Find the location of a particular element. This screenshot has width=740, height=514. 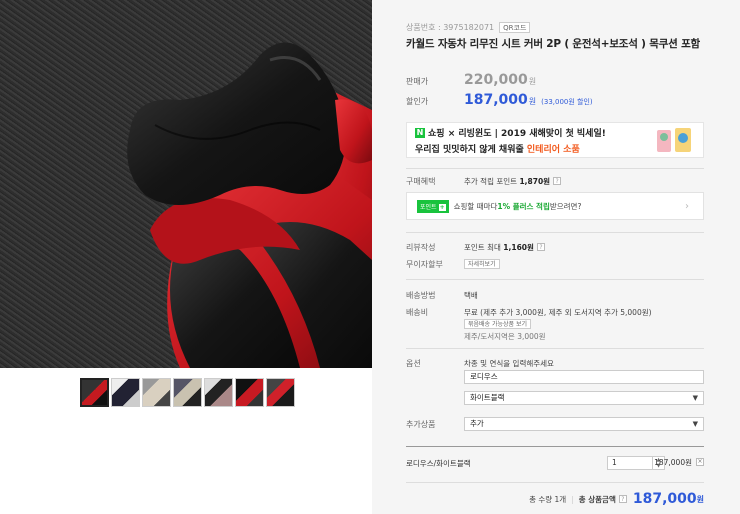

thumbnail-strip is located at coordinates (187, 392).